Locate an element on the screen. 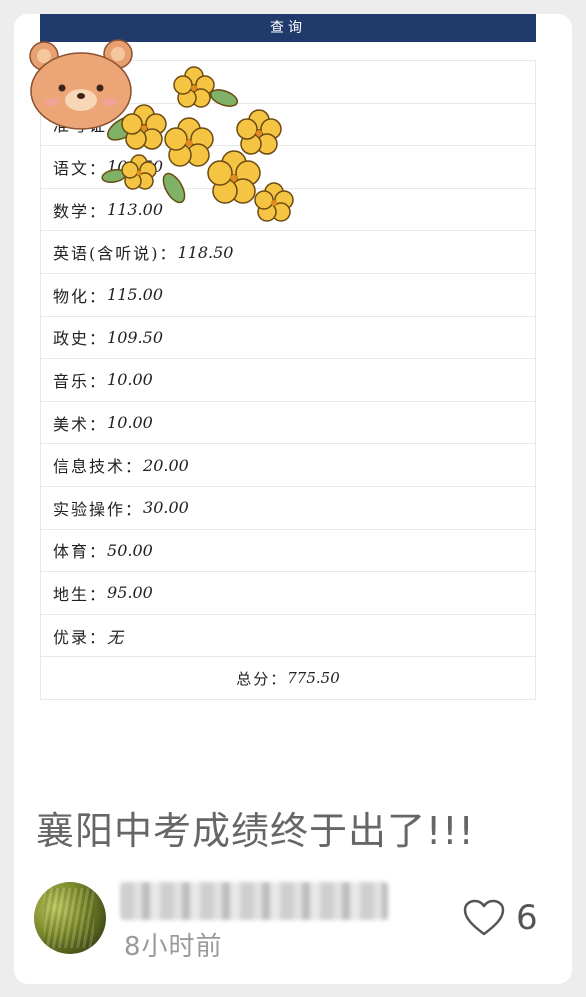  row-value: 20.00 is located at coordinates (166, 465).